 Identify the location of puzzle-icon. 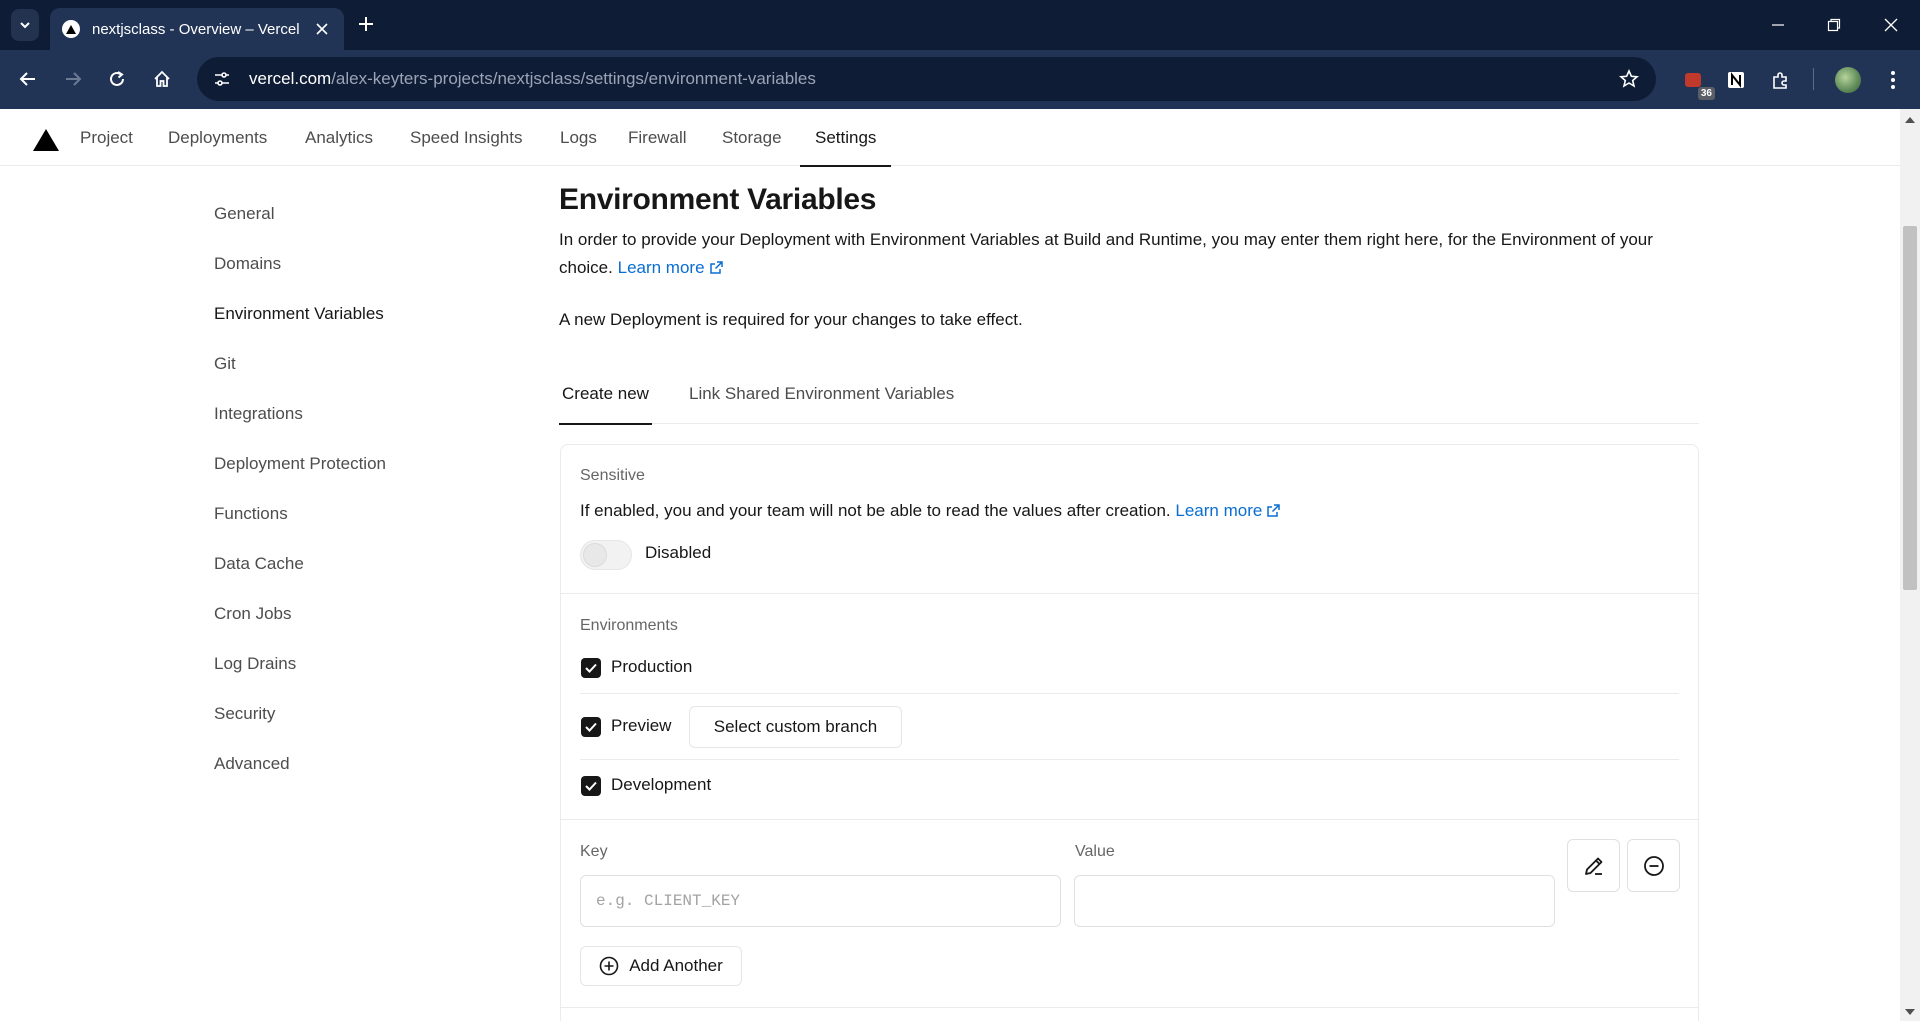
(1780, 80).